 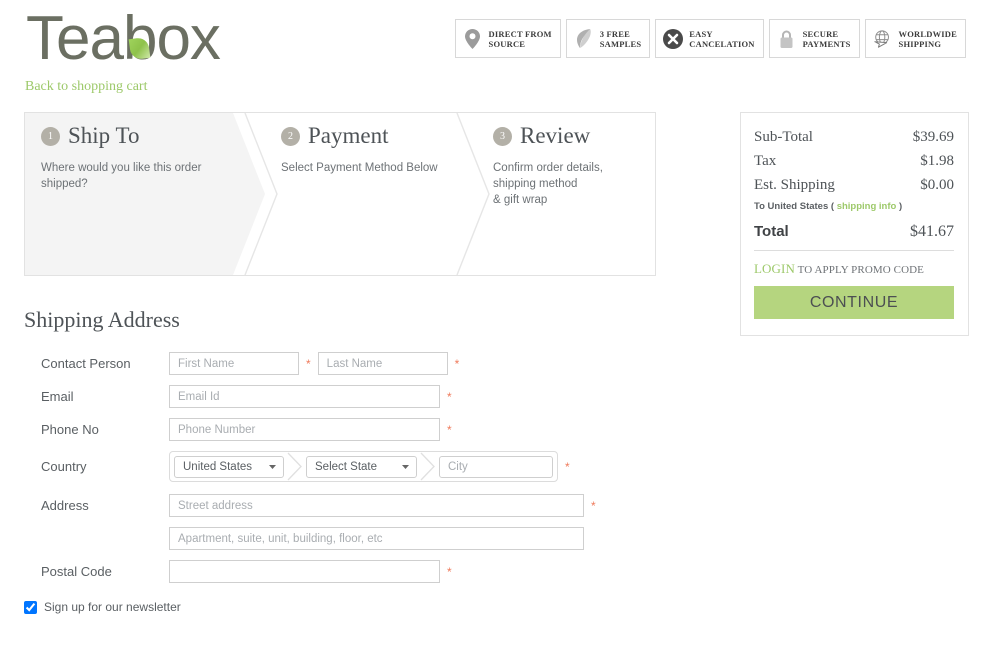 What do you see at coordinates (765, 161) in the screenshot?
I see `summary-label: Tax` at bounding box center [765, 161].